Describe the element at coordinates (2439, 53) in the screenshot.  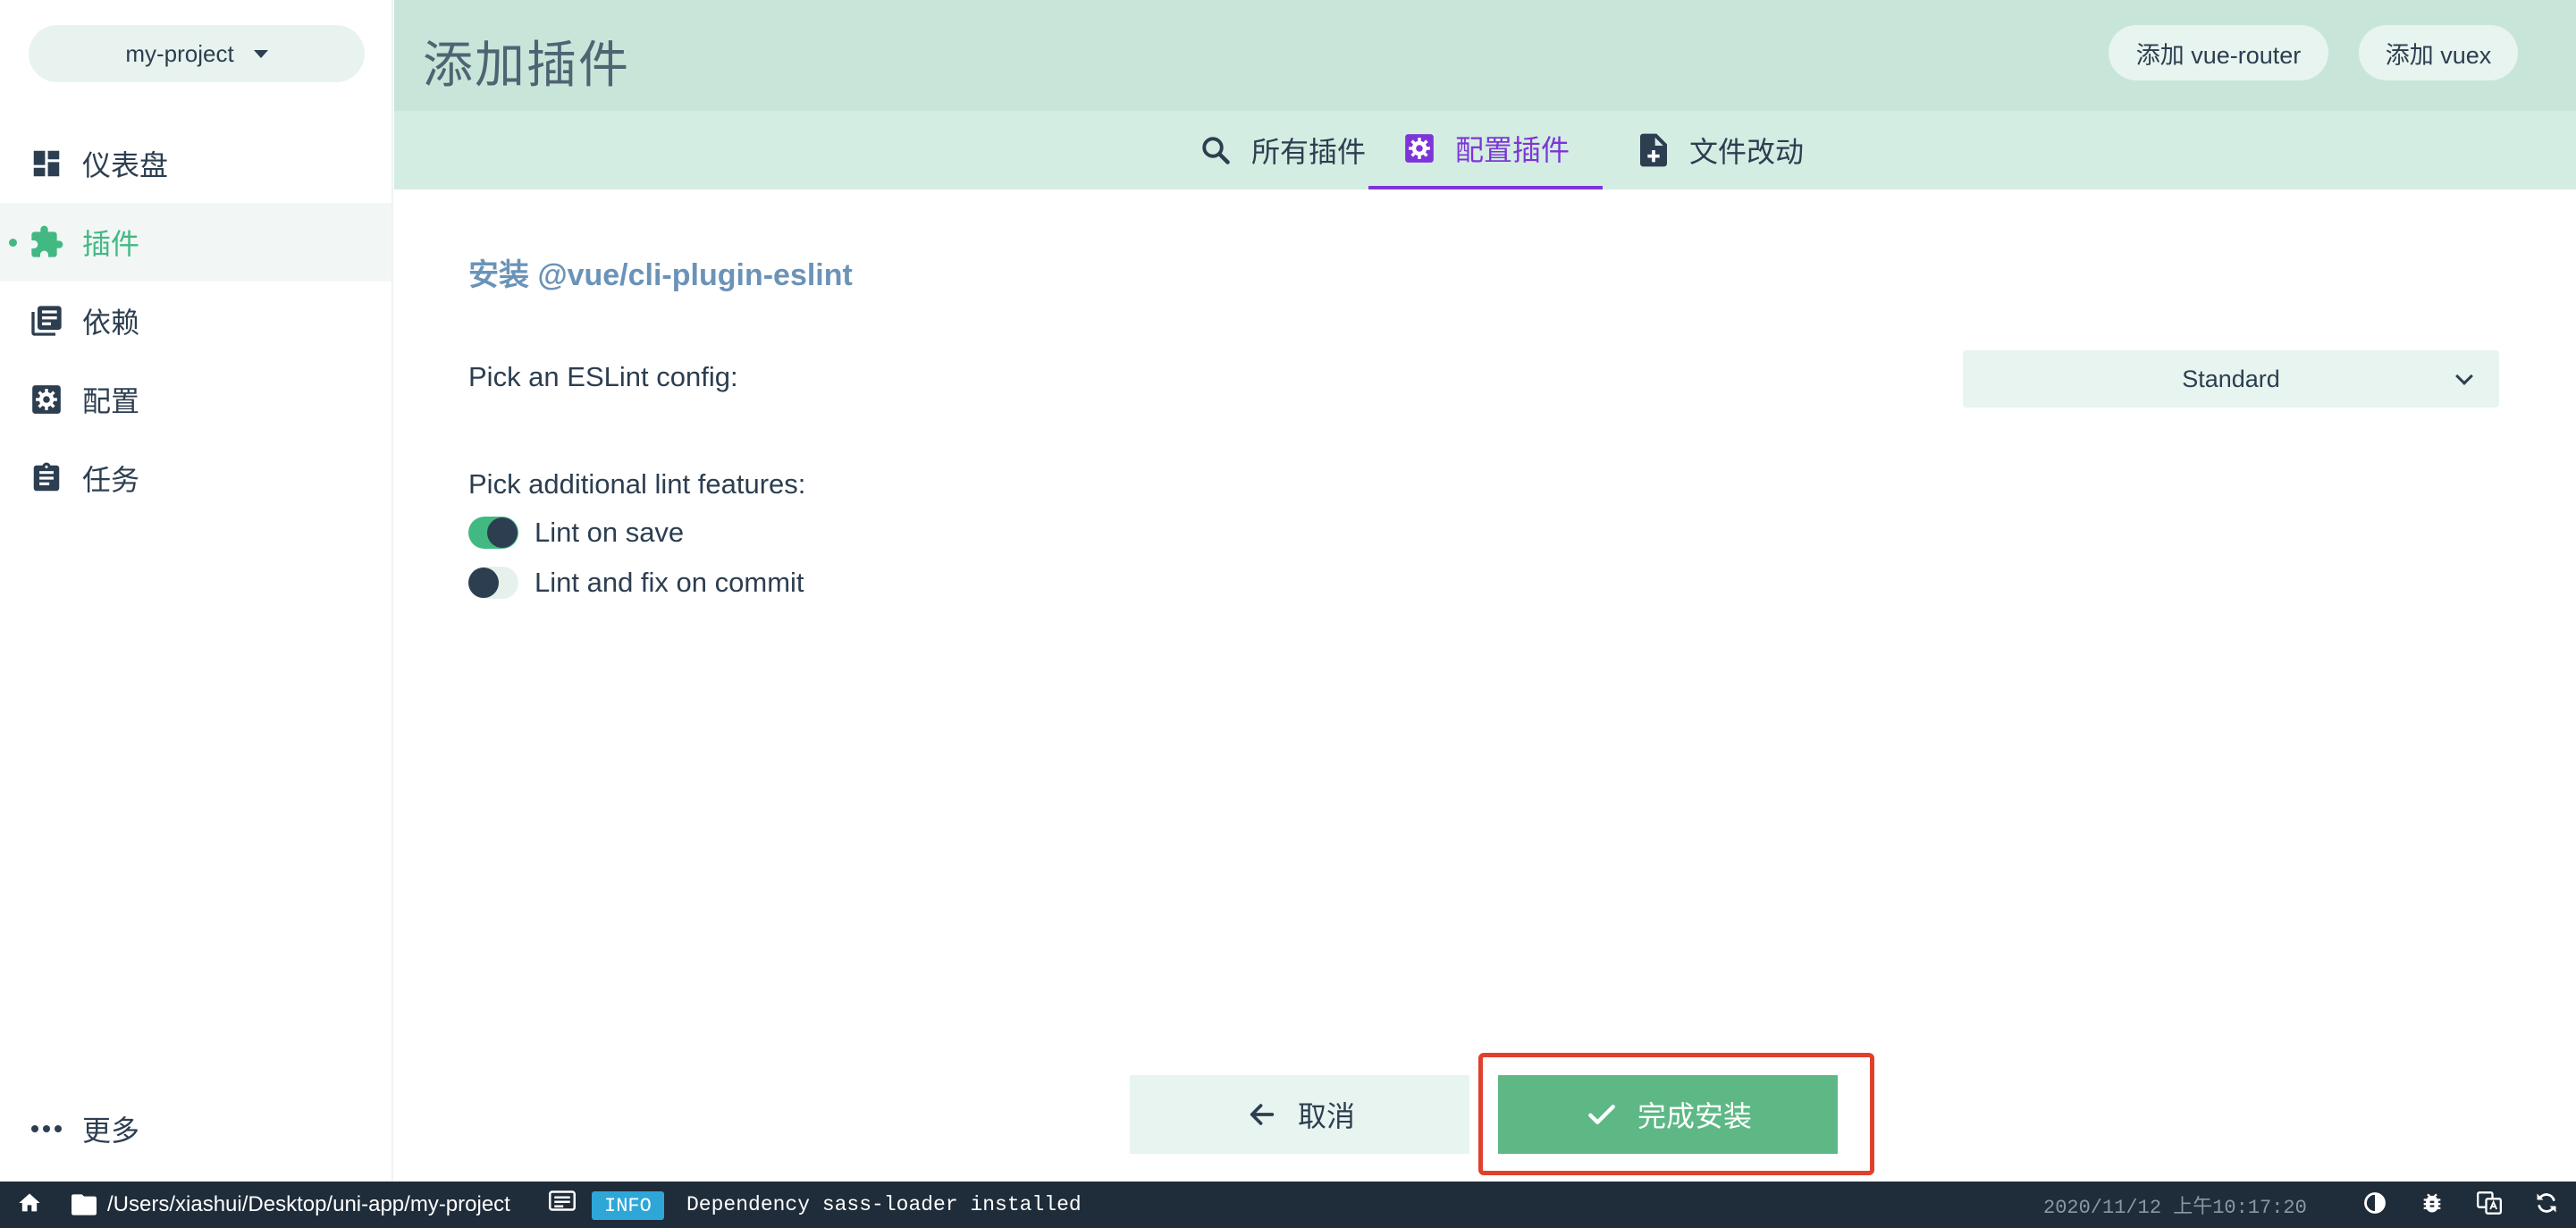
I see `add-vuex-button: 添加 vuex` at that location.